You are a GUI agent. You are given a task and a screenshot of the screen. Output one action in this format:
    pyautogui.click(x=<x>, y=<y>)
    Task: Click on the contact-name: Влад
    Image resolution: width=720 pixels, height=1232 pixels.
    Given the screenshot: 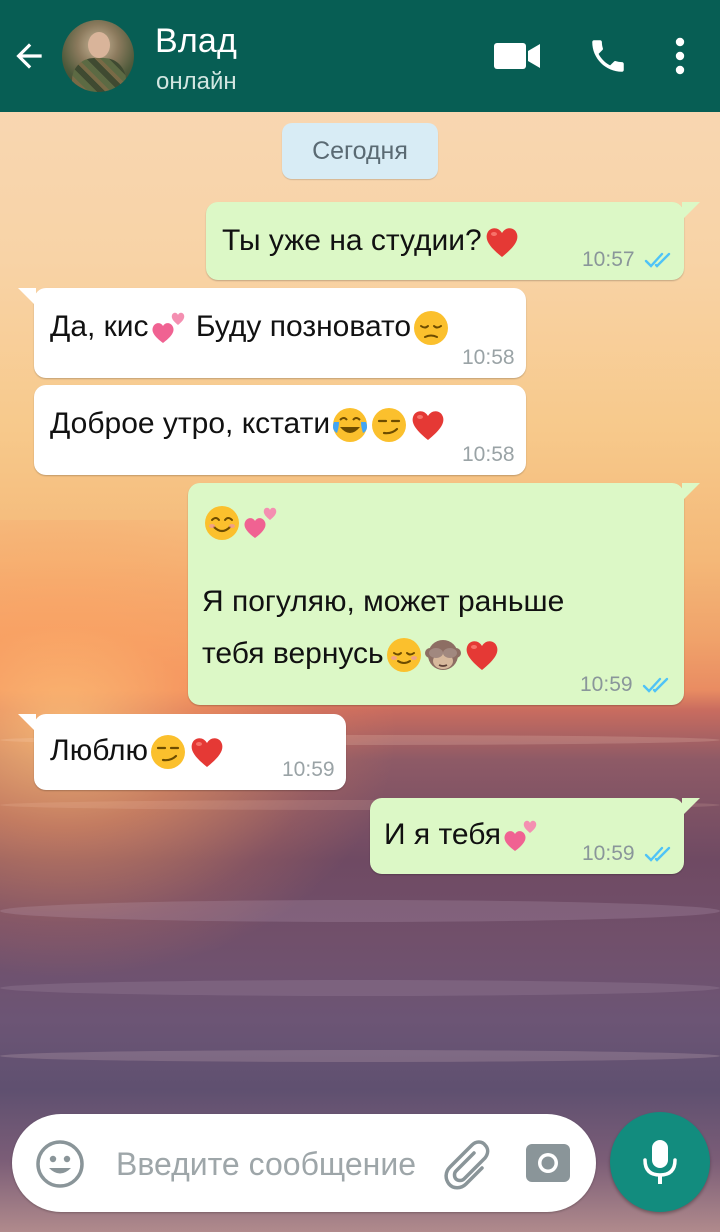 What is the action you would take?
    pyautogui.click(x=196, y=41)
    